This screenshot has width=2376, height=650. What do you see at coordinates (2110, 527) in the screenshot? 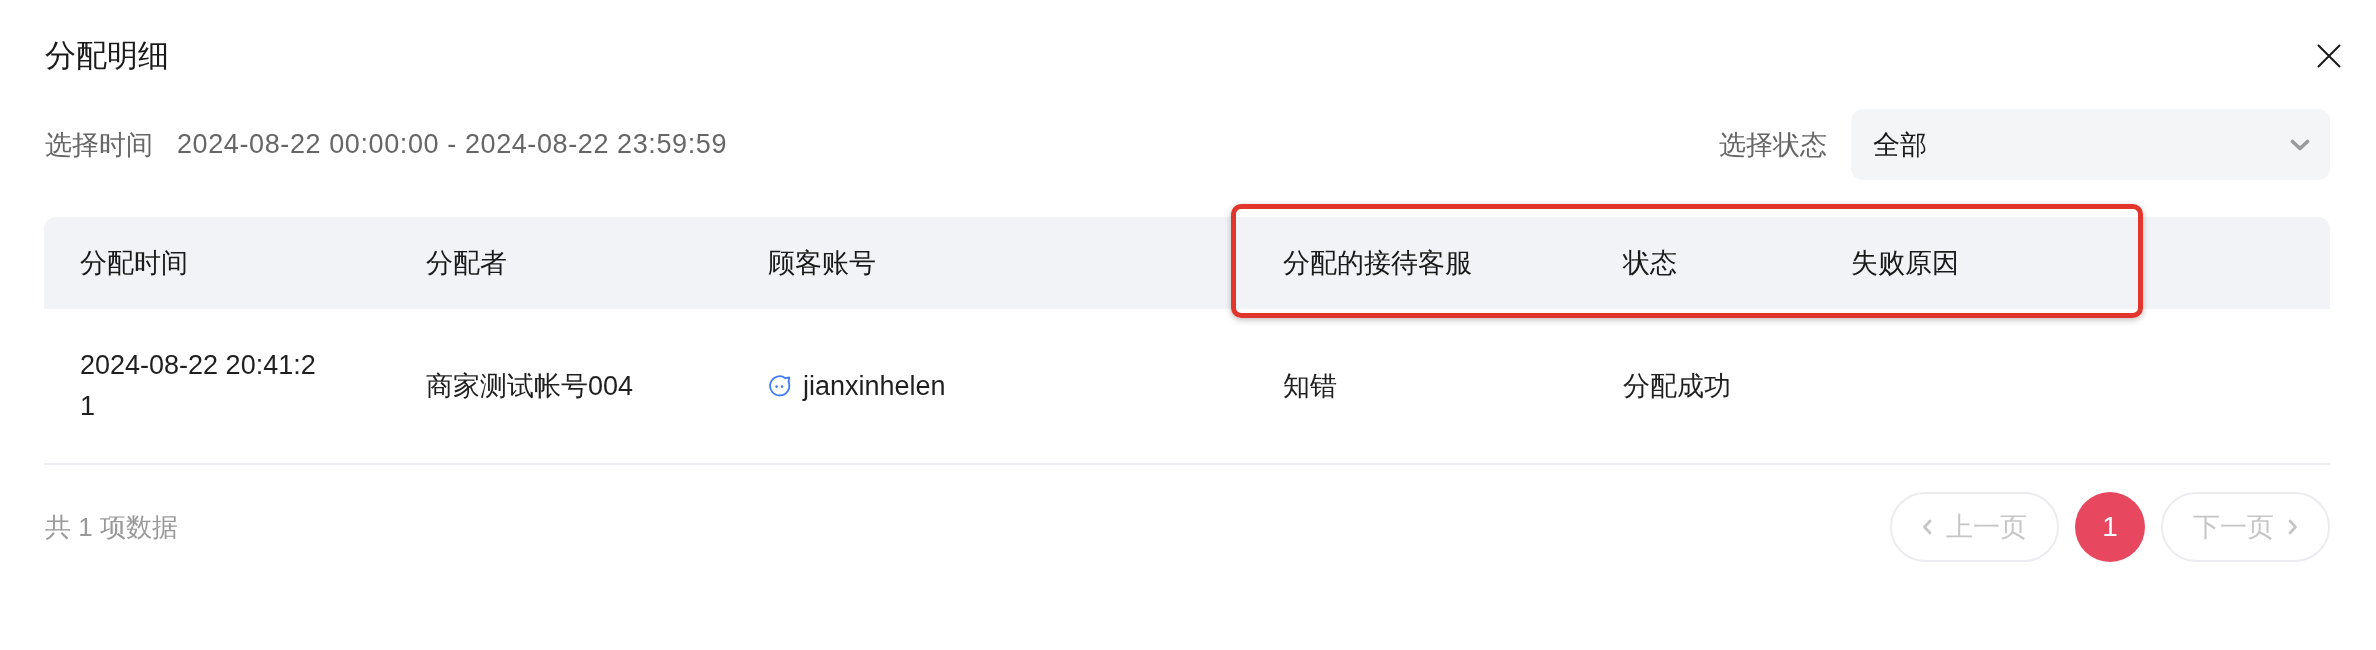
I see `page-button: 1` at bounding box center [2110, 527].